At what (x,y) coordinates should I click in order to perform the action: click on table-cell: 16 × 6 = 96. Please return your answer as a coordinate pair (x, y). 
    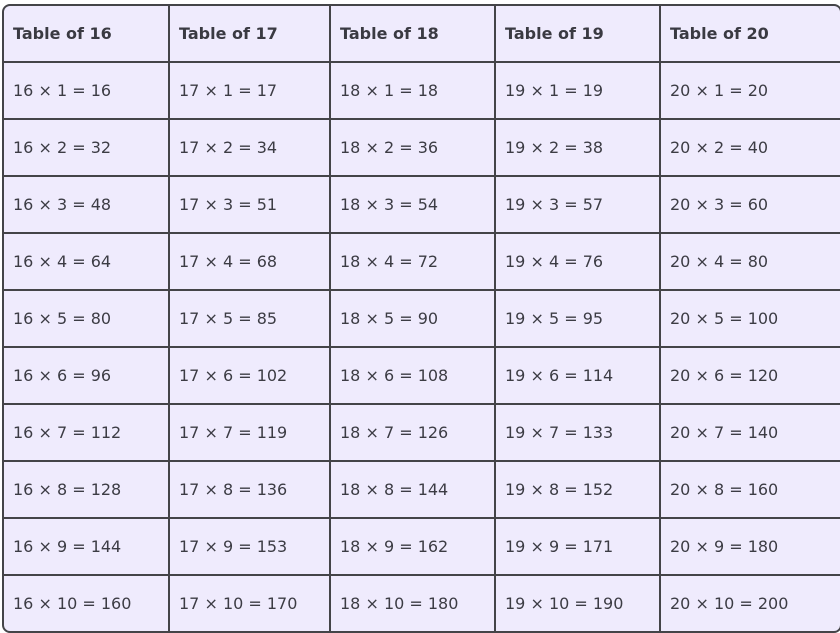
    Looking at the image, I should click on (87, 376).